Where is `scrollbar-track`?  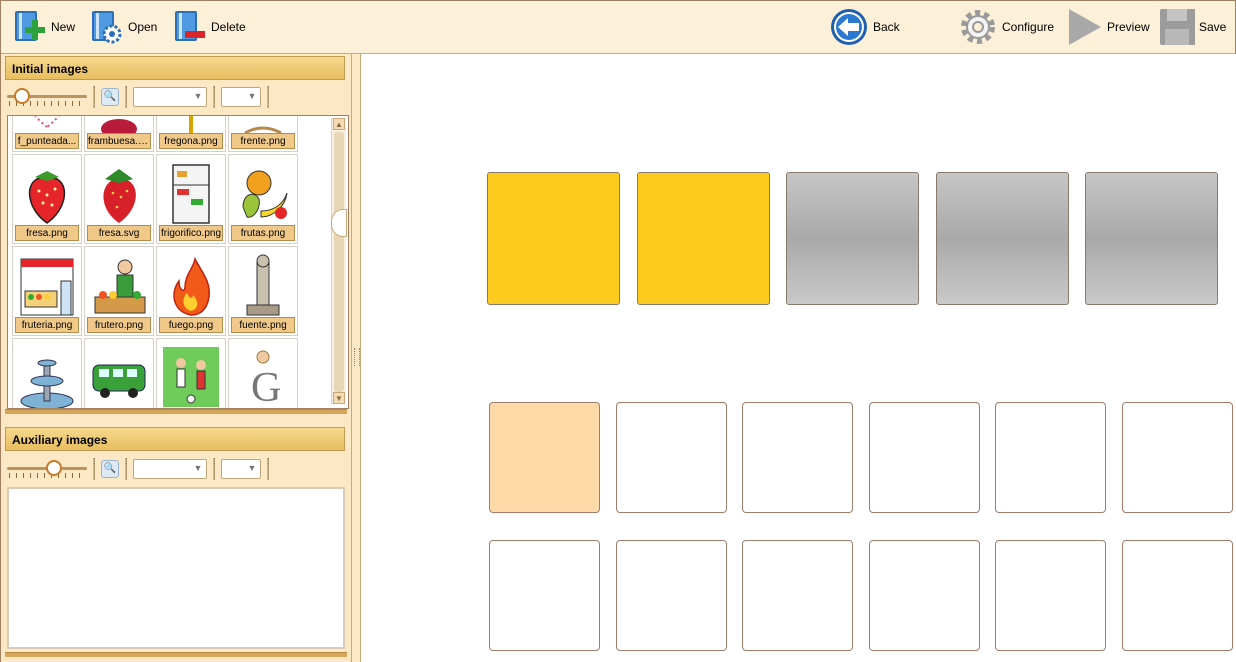 scrollbar-track is located at coordinates (339, 262).